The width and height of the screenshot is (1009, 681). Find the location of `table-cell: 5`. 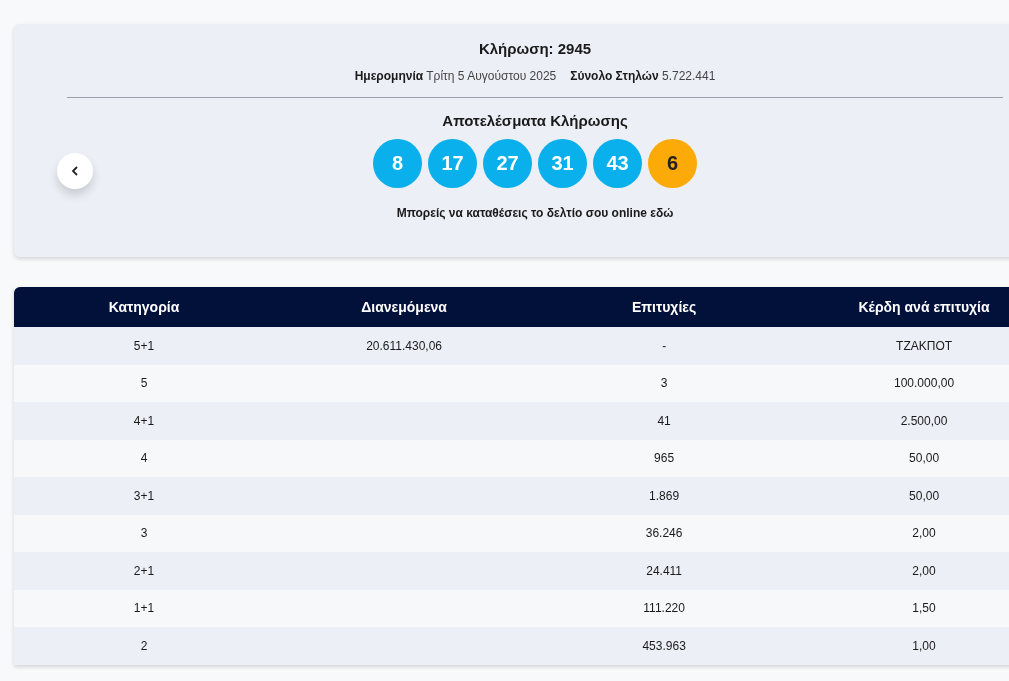

table-cell: 5 is located at coordinates (144, 383).